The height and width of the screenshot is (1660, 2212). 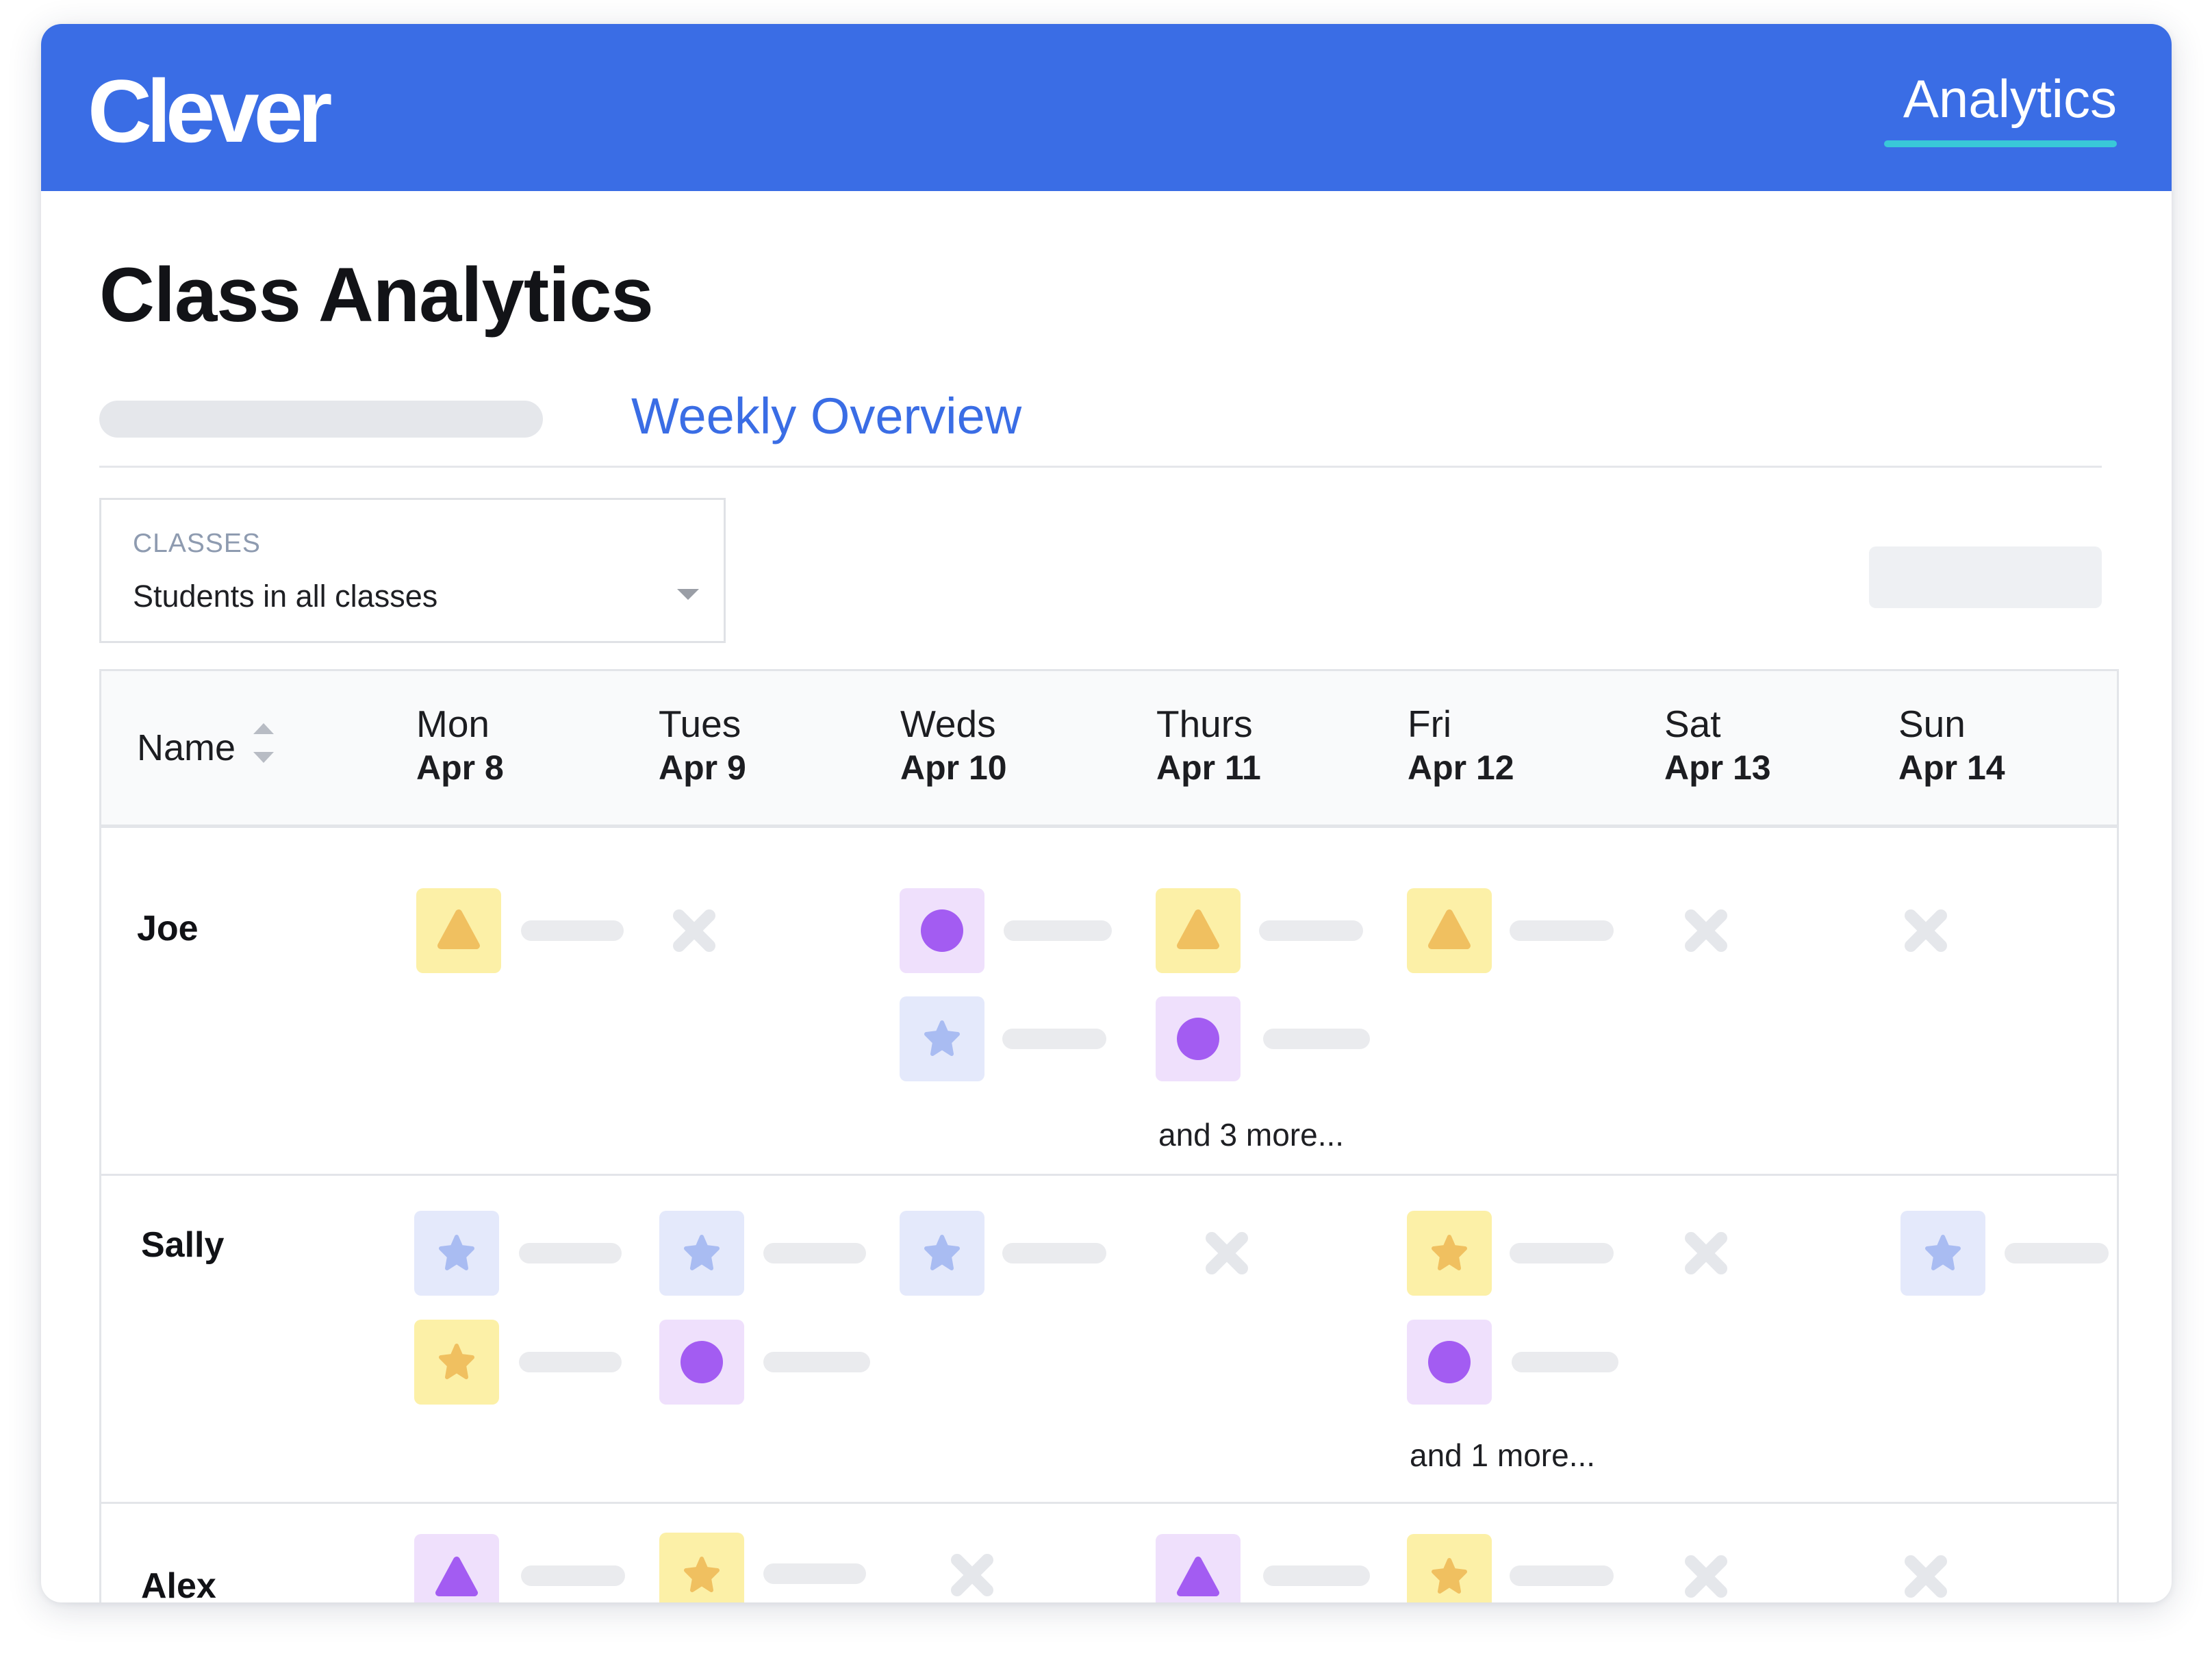 What do you see at coordinates (413, 570) in the screenshot?
I see `classes-dropdown: CLASSES Students in all classes` at bounding box center [413, 570].